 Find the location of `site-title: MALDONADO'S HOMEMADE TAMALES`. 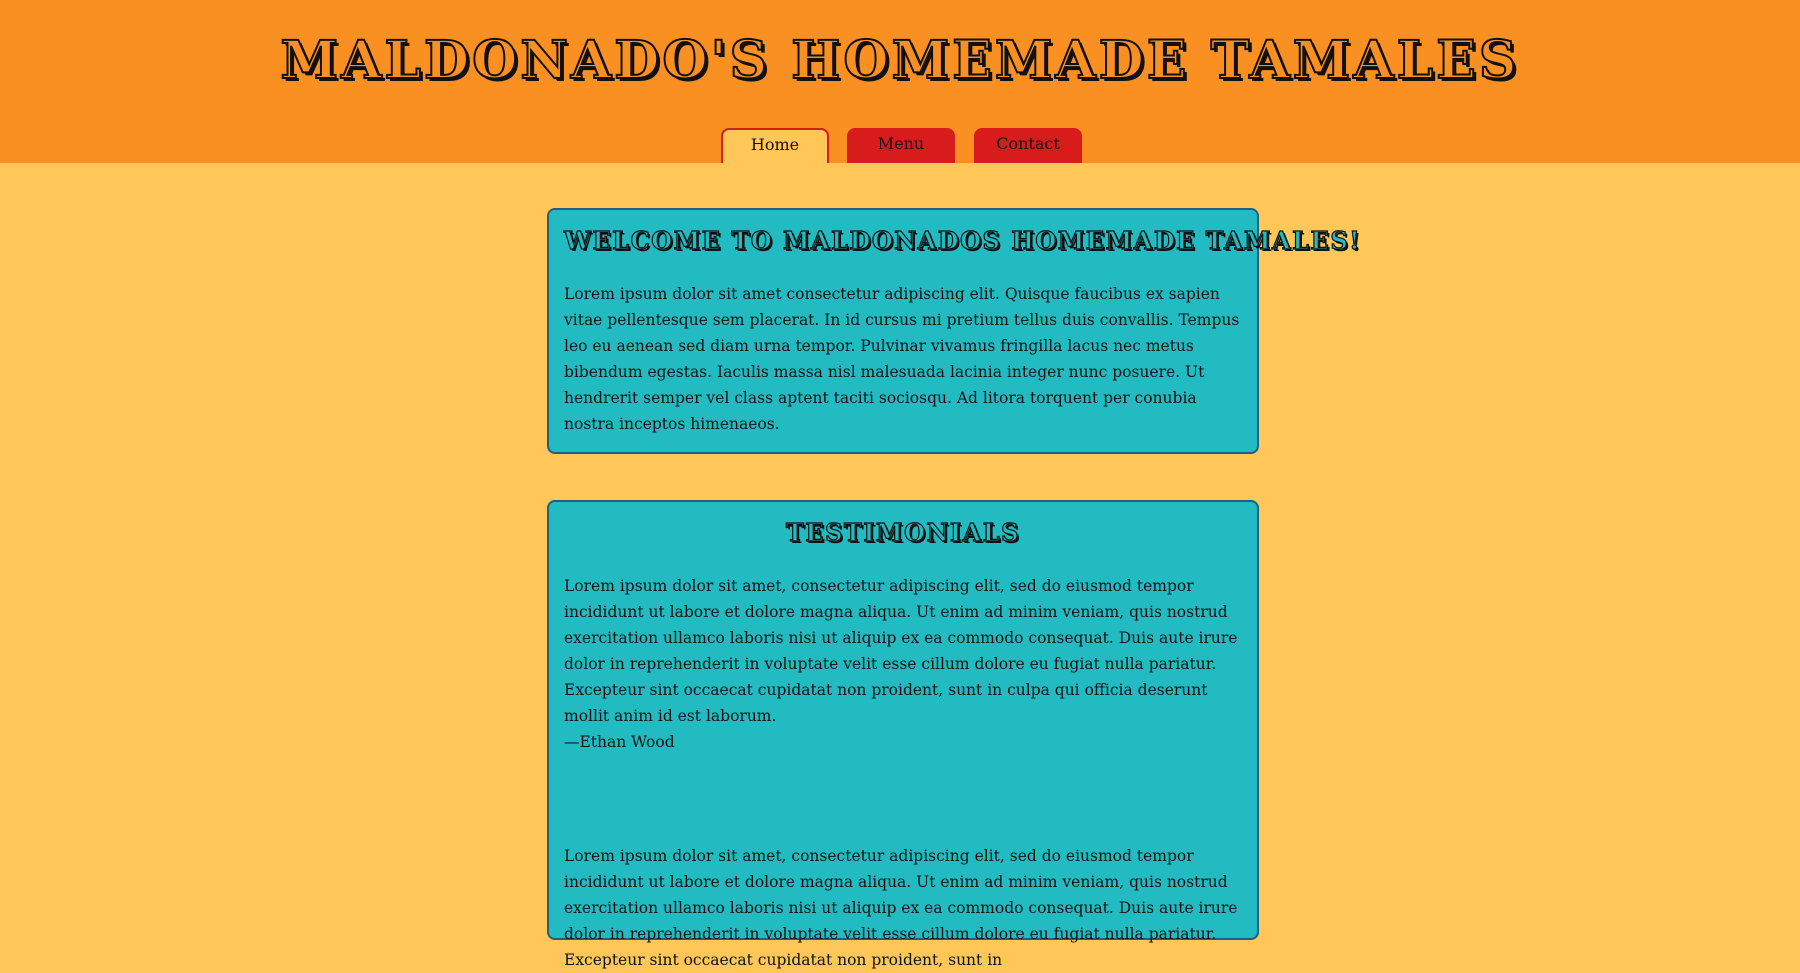

site-title: MALDONADO'S HOMEMADE TAMALES is located at coordinates (900, 60).